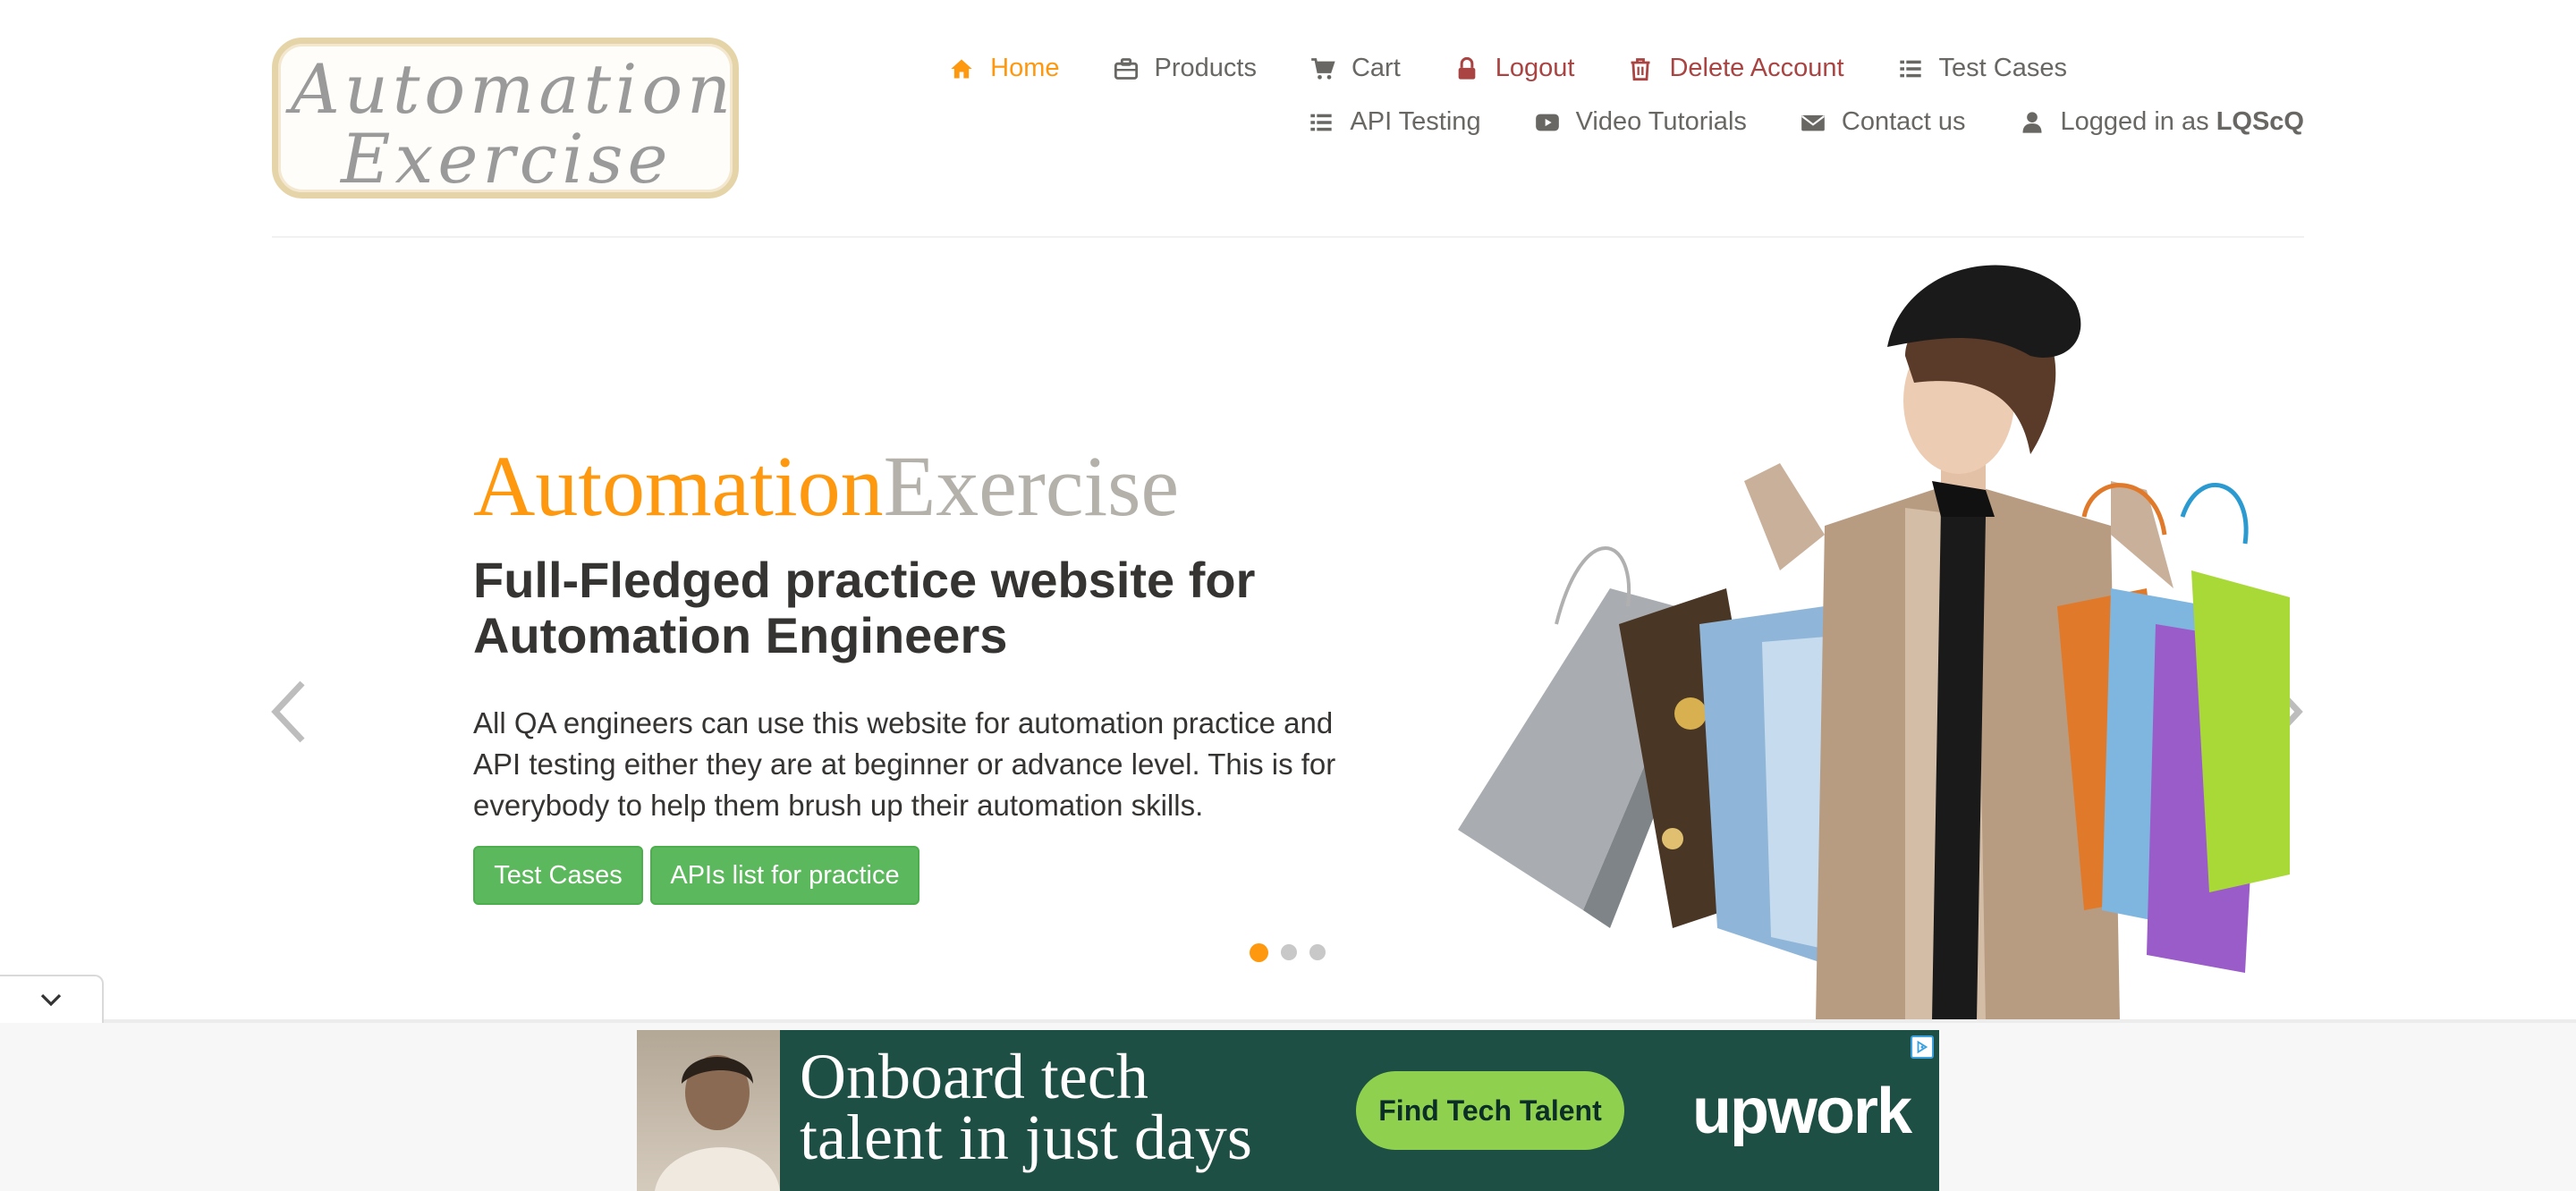 The height and width of the screenshot is (1191, 2576). I want to click on nav-cart: Cart, so click(1355, 68).